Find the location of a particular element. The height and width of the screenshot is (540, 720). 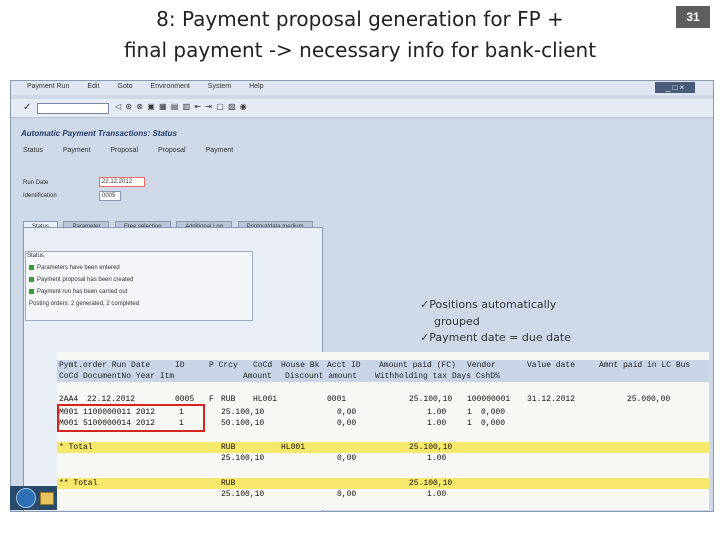

callout-line: ✓Positions automatically is located at coordinates (488, 304).